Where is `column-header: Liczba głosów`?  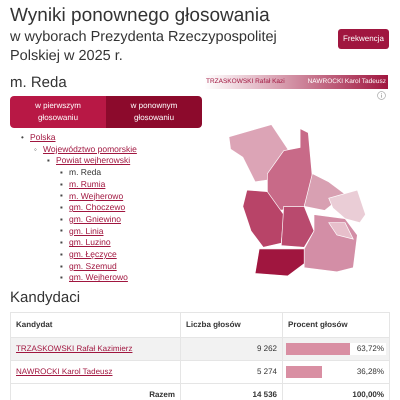 column-header: Liczba głosów is located at coordinates (231, 325).